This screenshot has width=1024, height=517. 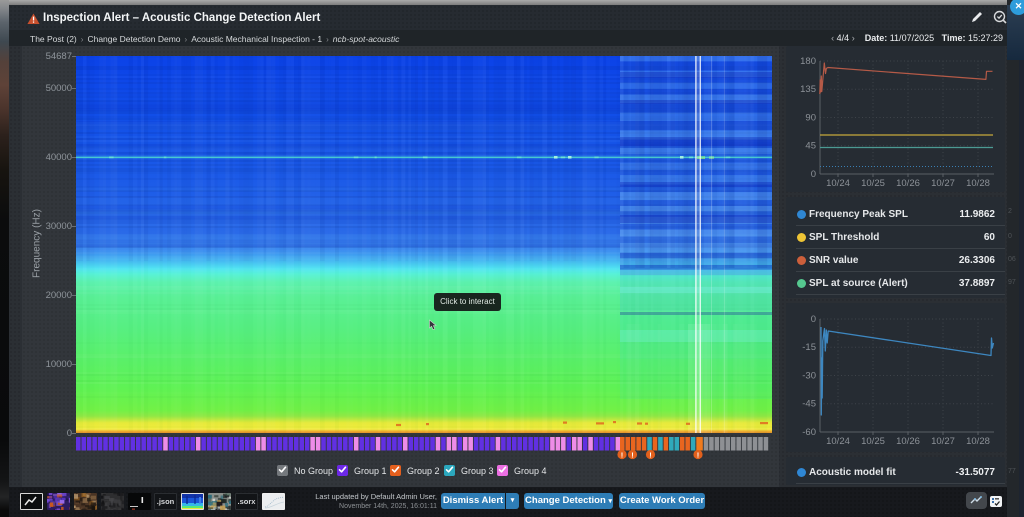 I want to click on svg-text: -60, so click(x=809, y=432).